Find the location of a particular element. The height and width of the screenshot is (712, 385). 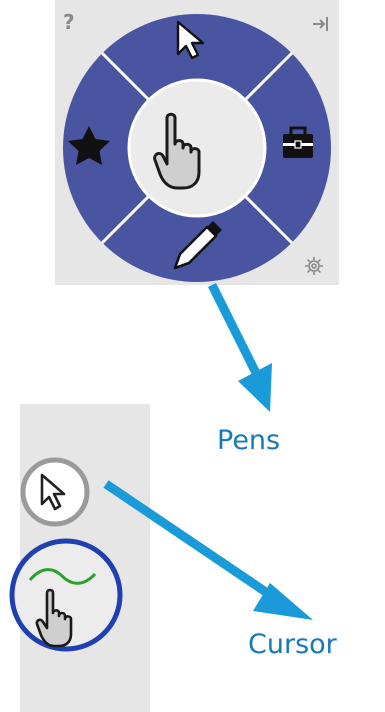

cursor-label: Cursor is located at coordinates (292, 644).